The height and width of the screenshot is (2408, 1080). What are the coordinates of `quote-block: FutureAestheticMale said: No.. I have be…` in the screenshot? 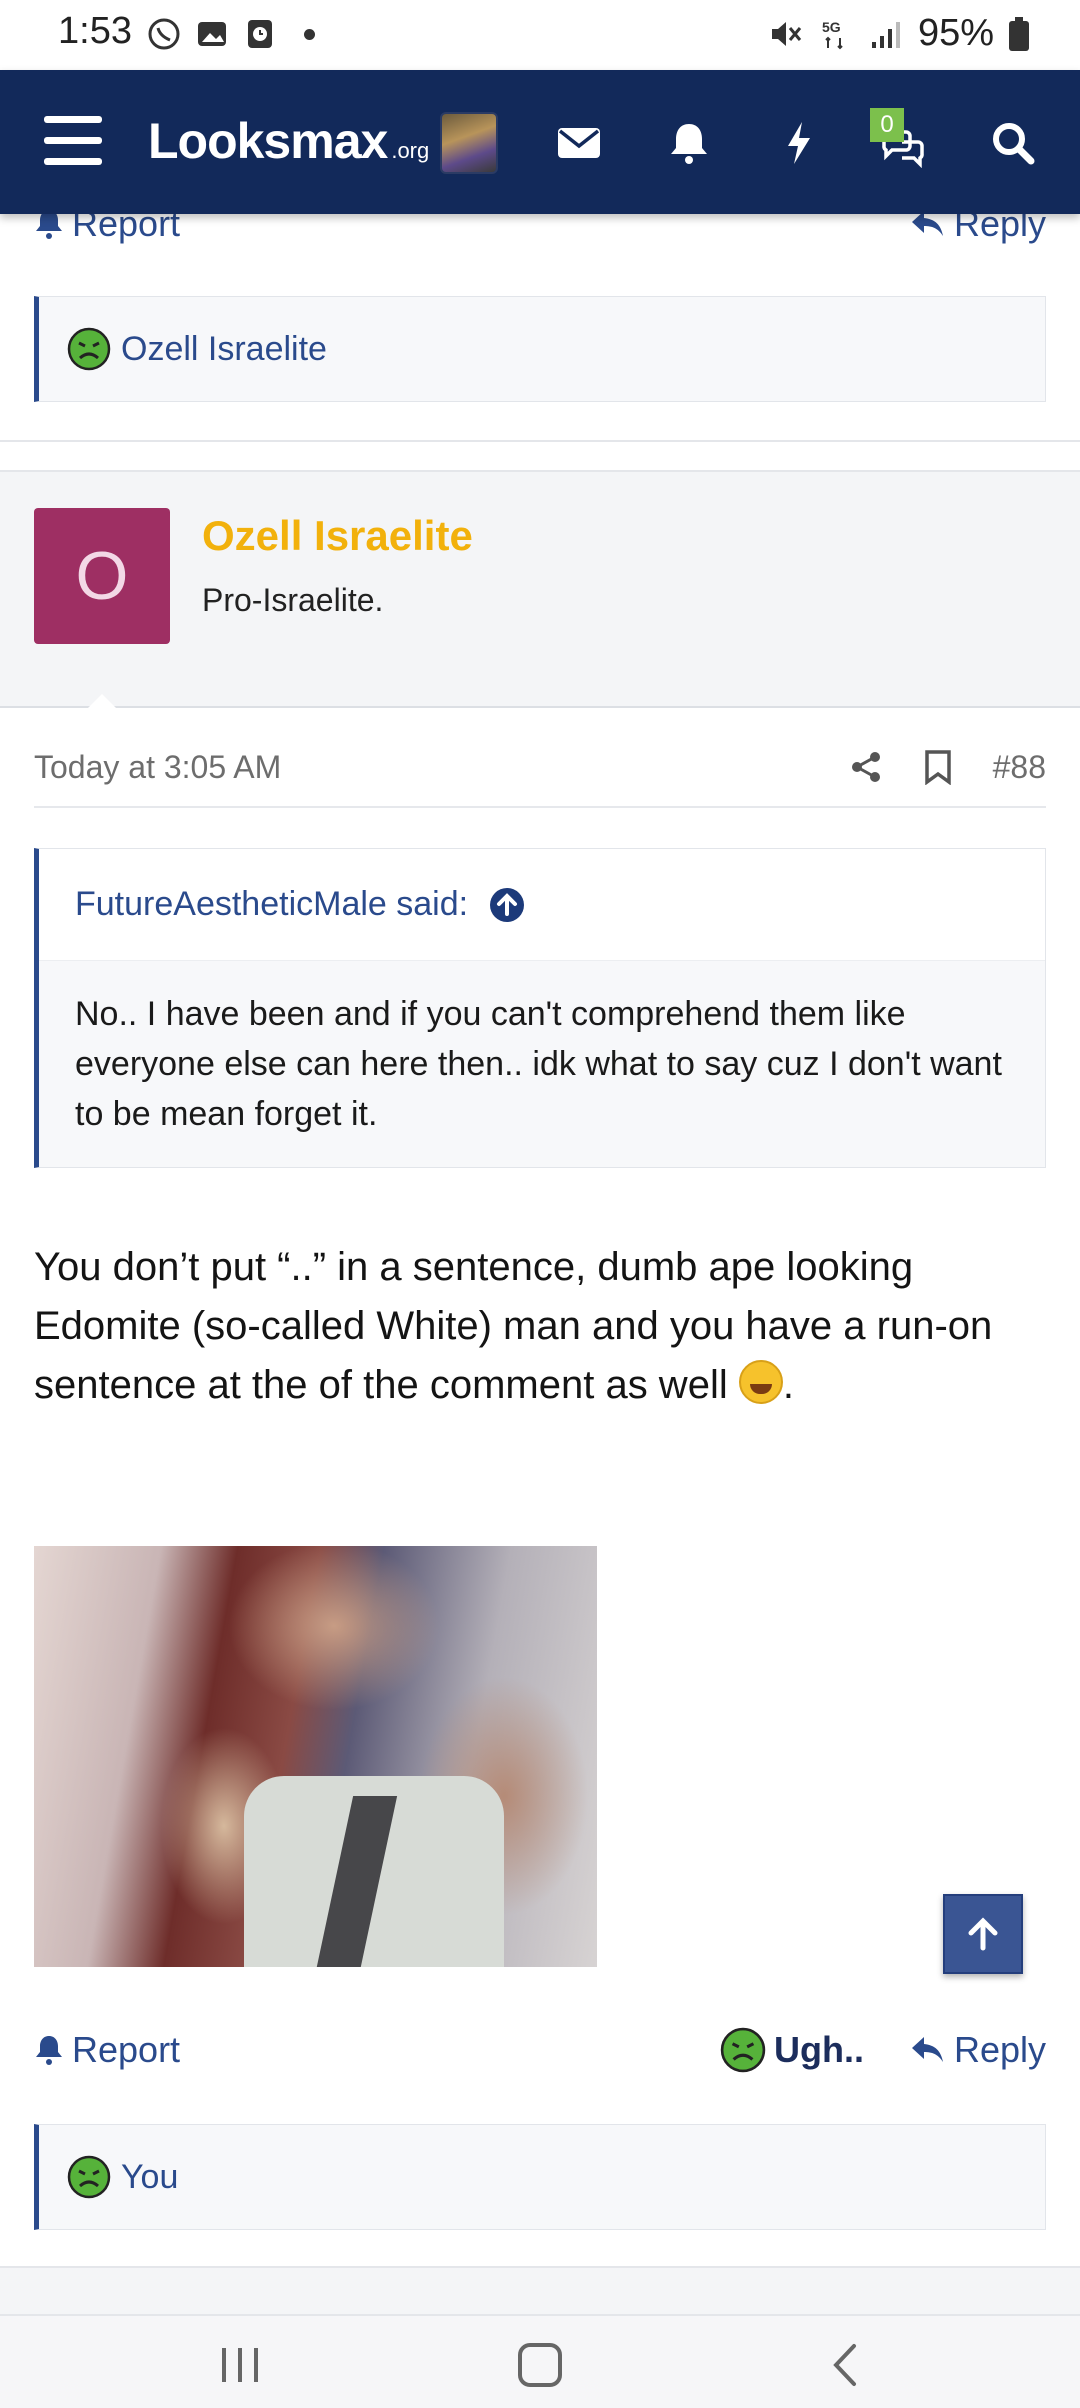 It's located at (540, 1008).